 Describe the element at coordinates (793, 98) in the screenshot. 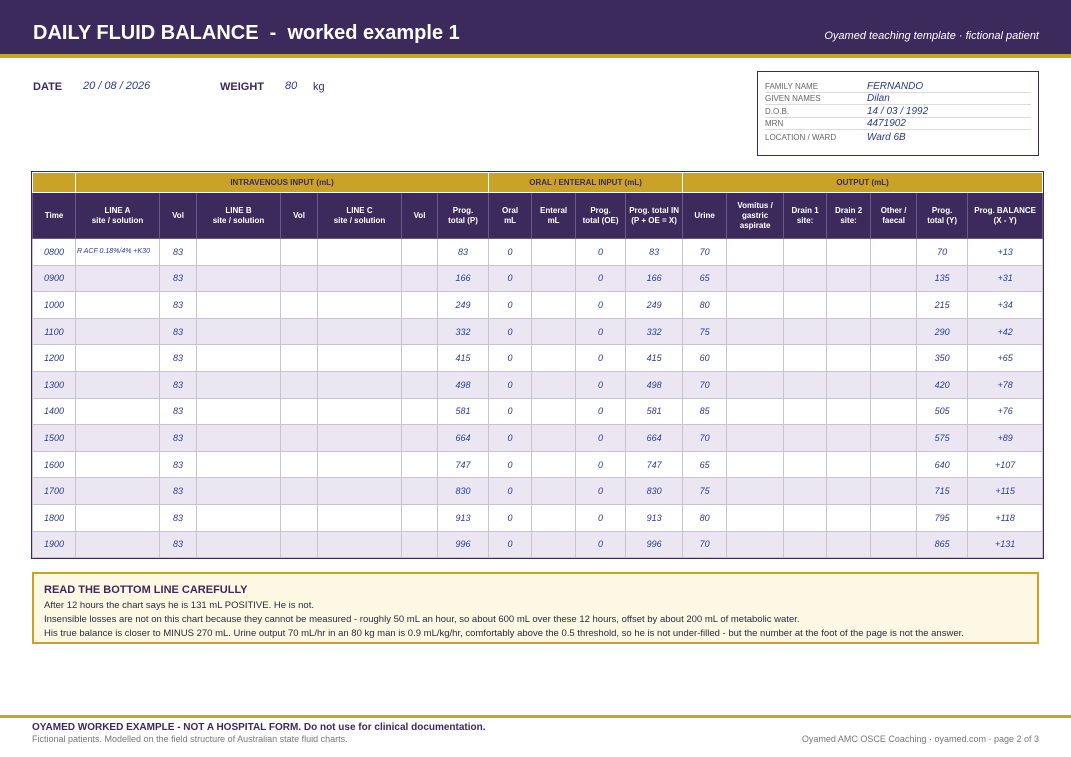

I see `patient-field-label: GIVEN NAMES` at that location.